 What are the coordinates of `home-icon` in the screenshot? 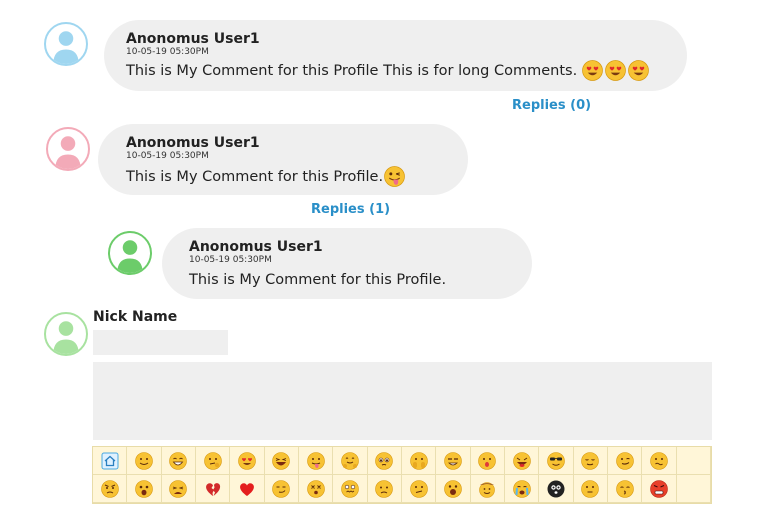 It's located at (110, 461).